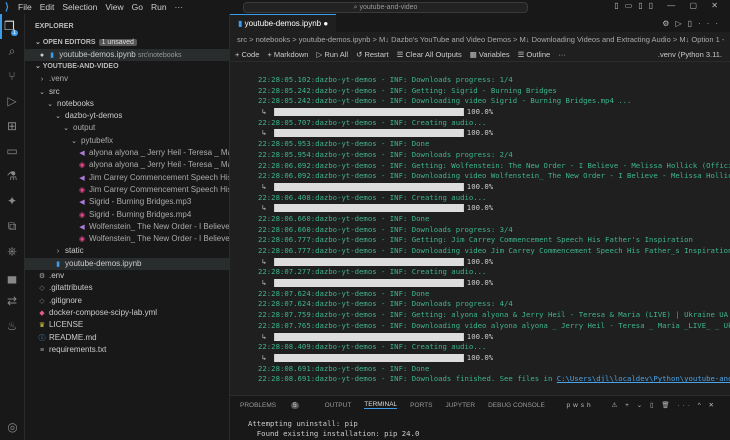 The image size is (730, 440). I want to click on open-editors-header: ⌄ OPEN EDITORS 1 unsaved, so click(127, 43).